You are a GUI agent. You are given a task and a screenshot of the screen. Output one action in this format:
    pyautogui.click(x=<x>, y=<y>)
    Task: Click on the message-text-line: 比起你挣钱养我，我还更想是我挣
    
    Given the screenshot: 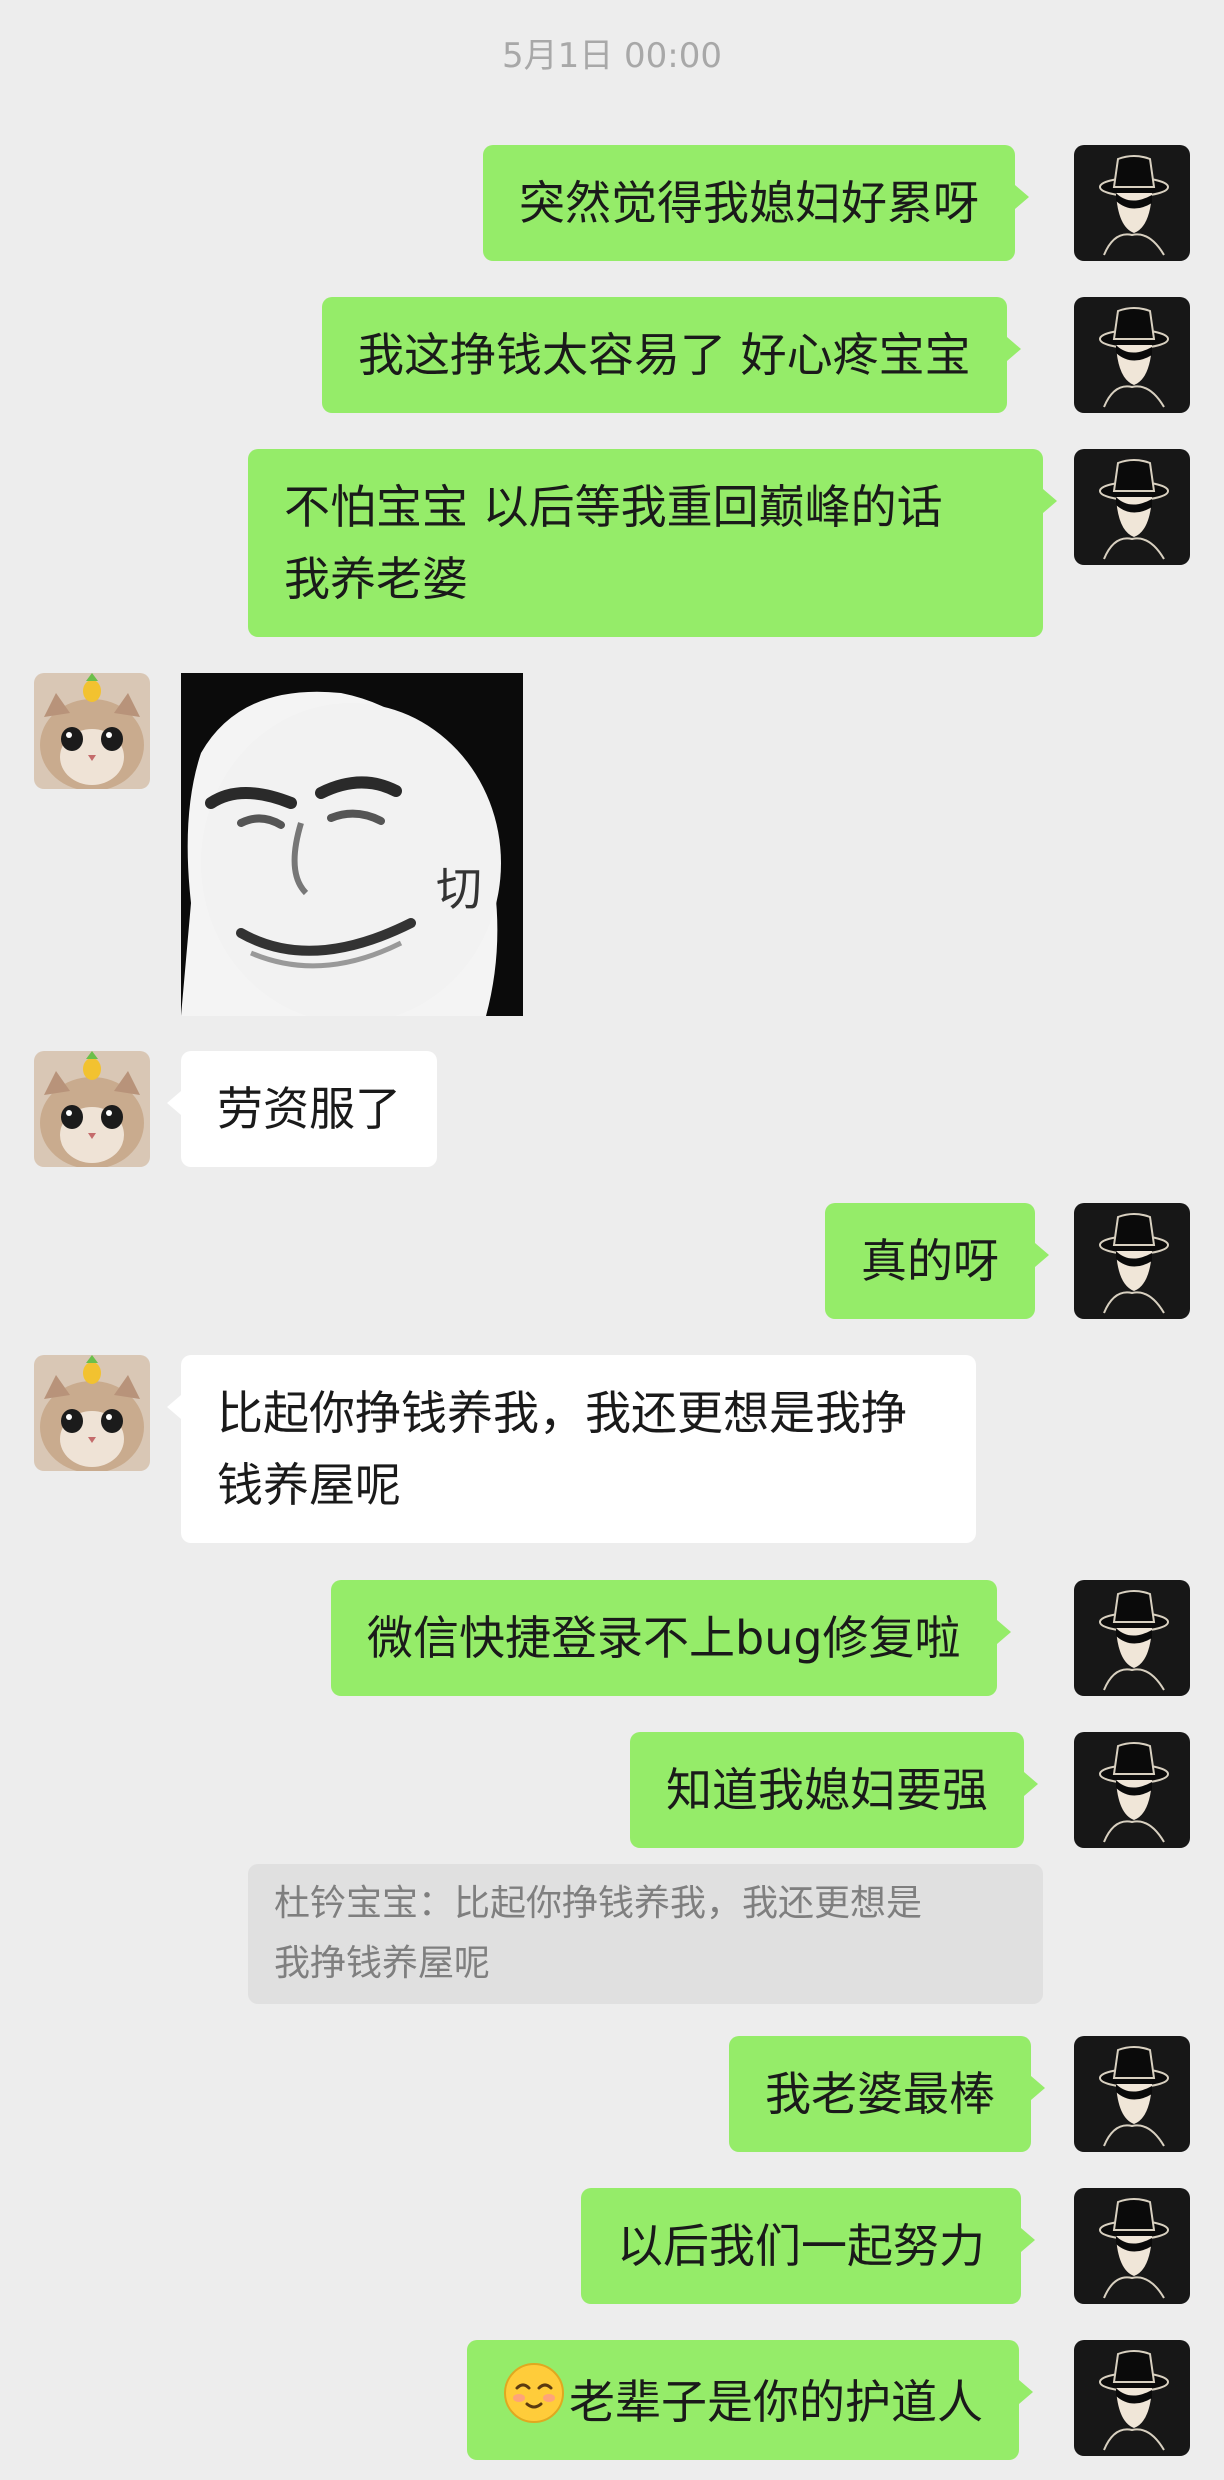 What is the action you would take?
    pyautogui.click(x=562, y=1413)
    